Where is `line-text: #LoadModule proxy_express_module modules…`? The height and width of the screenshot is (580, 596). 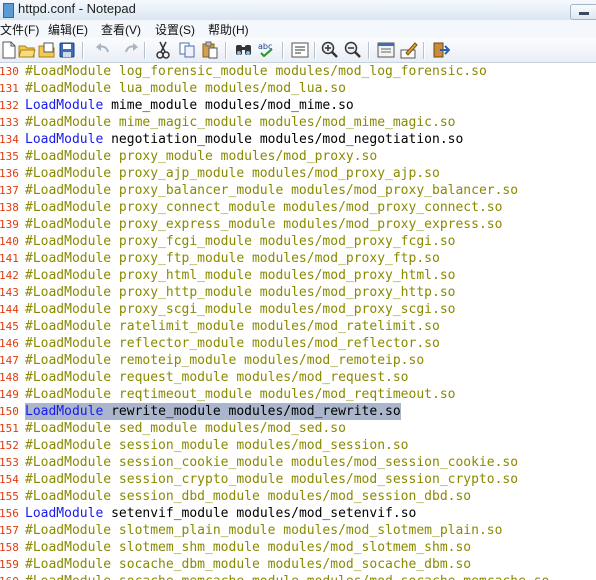 line-text: #LoadModule proxy_express_module modules… is located at coordinates (263, 224).